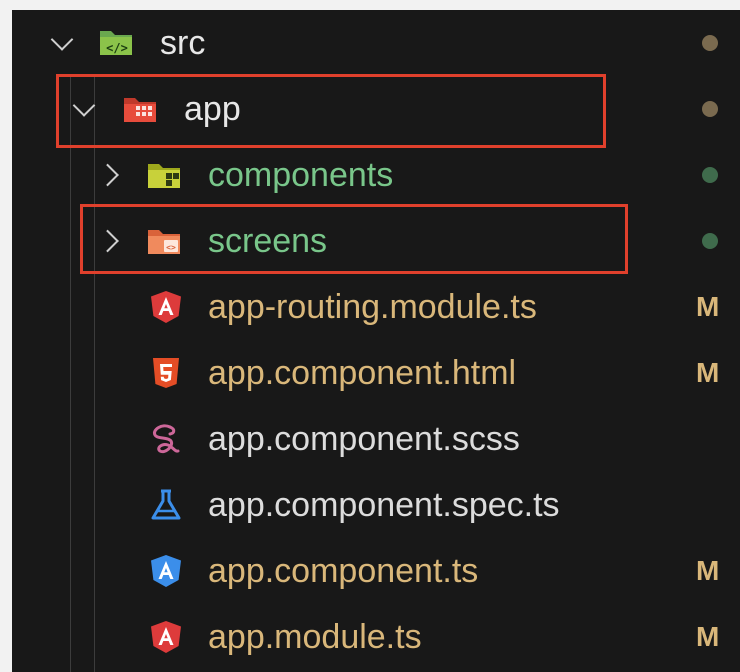  Describe the element at coordinates (140, 109) in the screenshot. I see `folder-app-icon` at that location.